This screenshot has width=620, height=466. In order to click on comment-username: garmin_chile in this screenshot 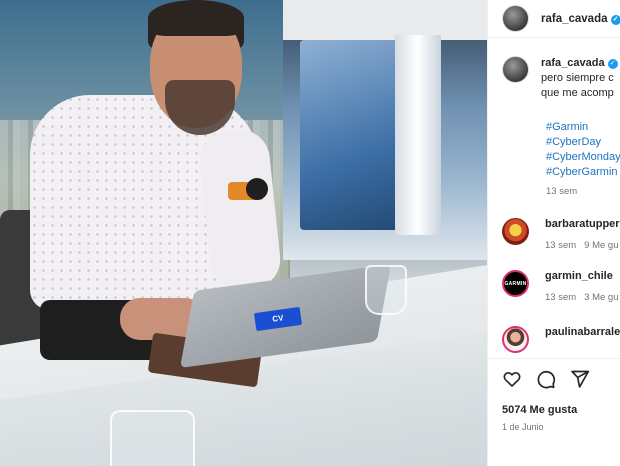, I will do `click(581, 276)`.